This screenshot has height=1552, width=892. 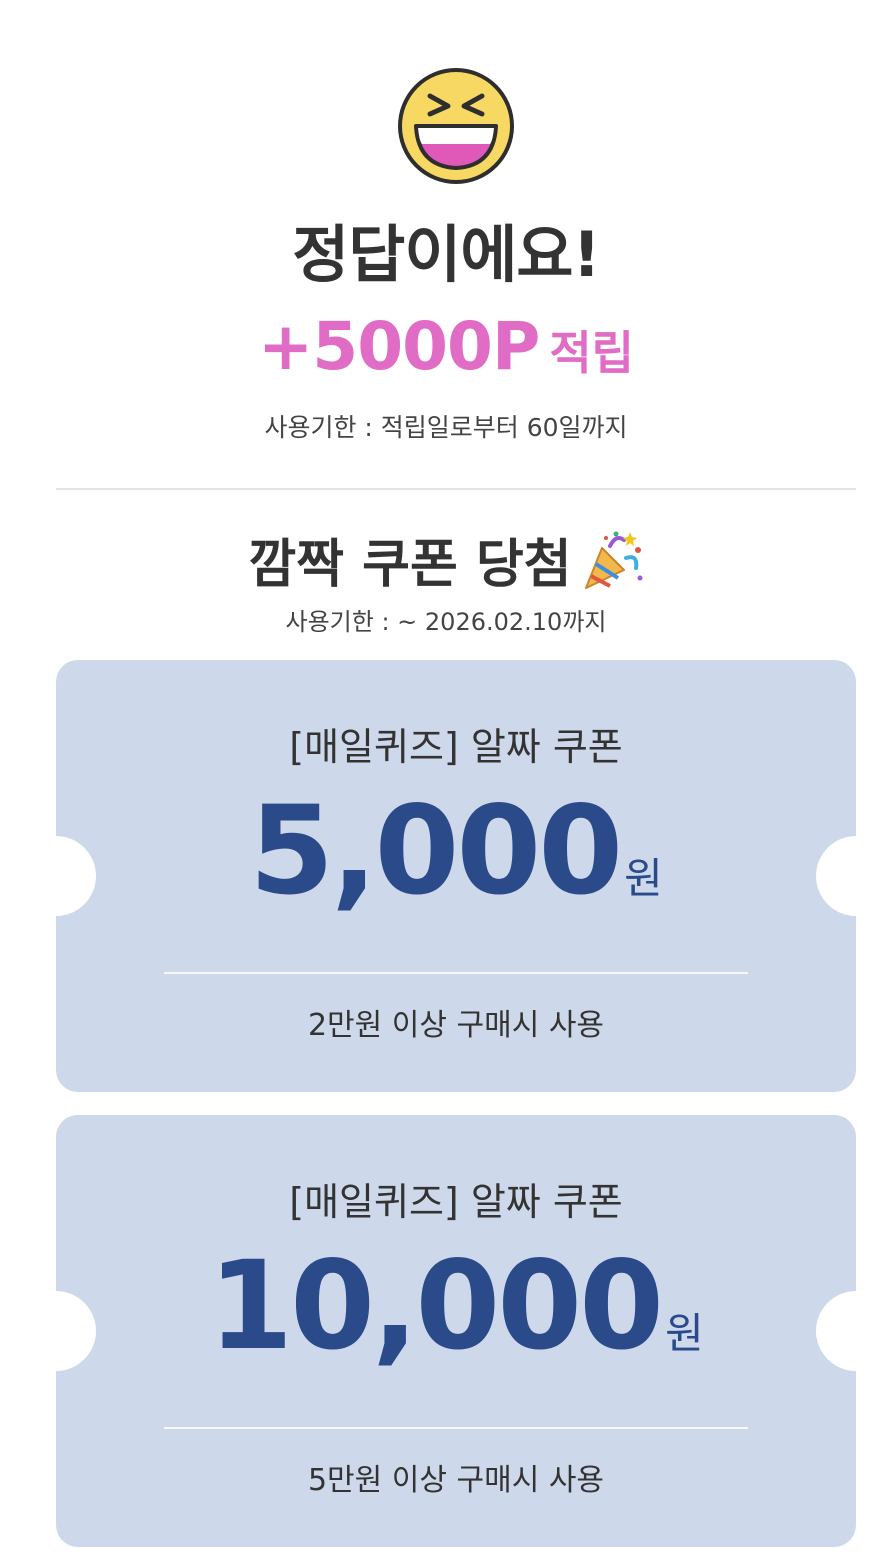 What do you see at coordinates (446, 427) in the screenshot?
I see `points-expiry: 사용기한 : 적립일로부터 60일까지` at bounding box center [446, 427].